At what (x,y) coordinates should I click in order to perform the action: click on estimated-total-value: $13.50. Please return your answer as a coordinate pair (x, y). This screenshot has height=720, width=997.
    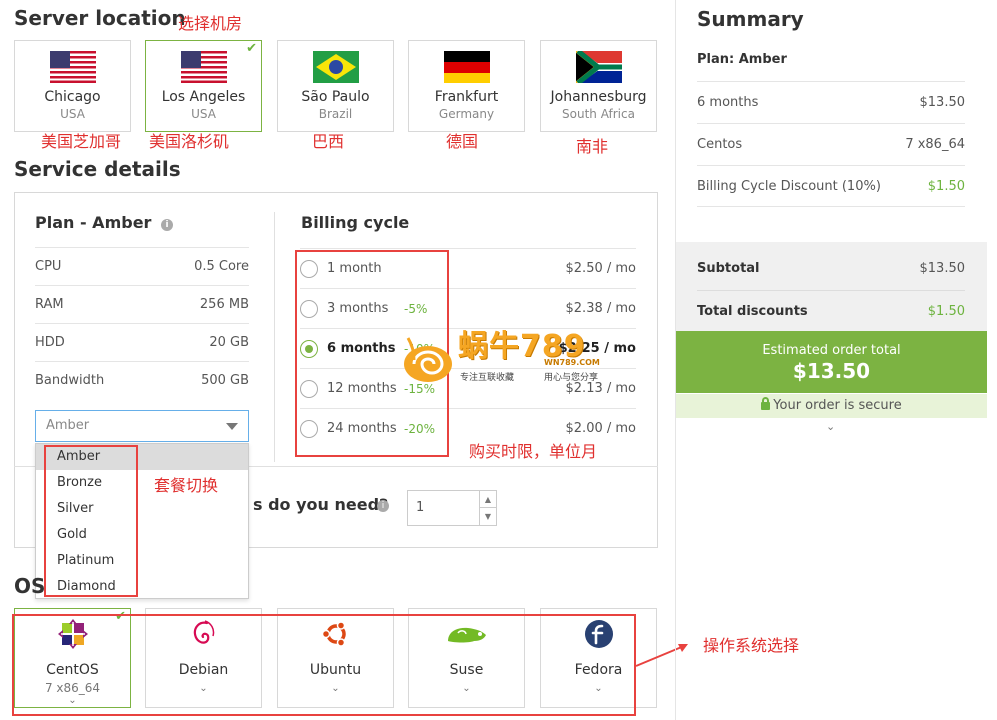
    Looking at the image, I should click on (831, 371).